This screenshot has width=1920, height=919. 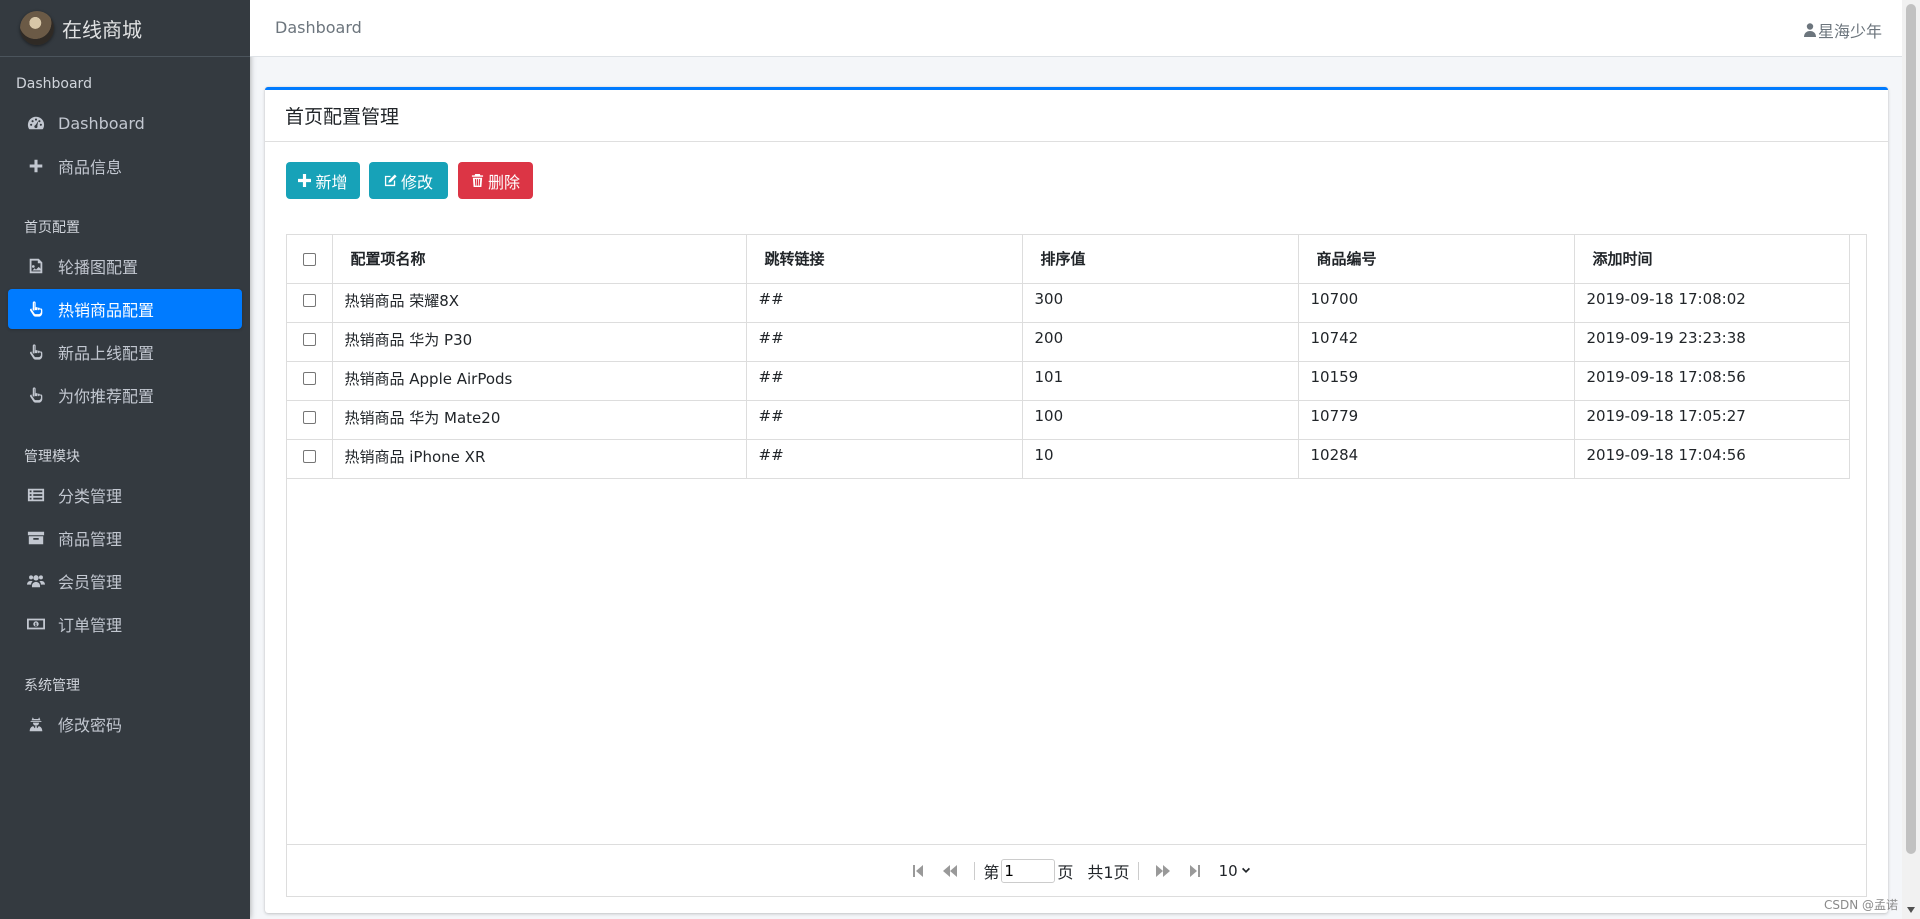 I want to click on add-button: 新增, so click(x=323, y=180).